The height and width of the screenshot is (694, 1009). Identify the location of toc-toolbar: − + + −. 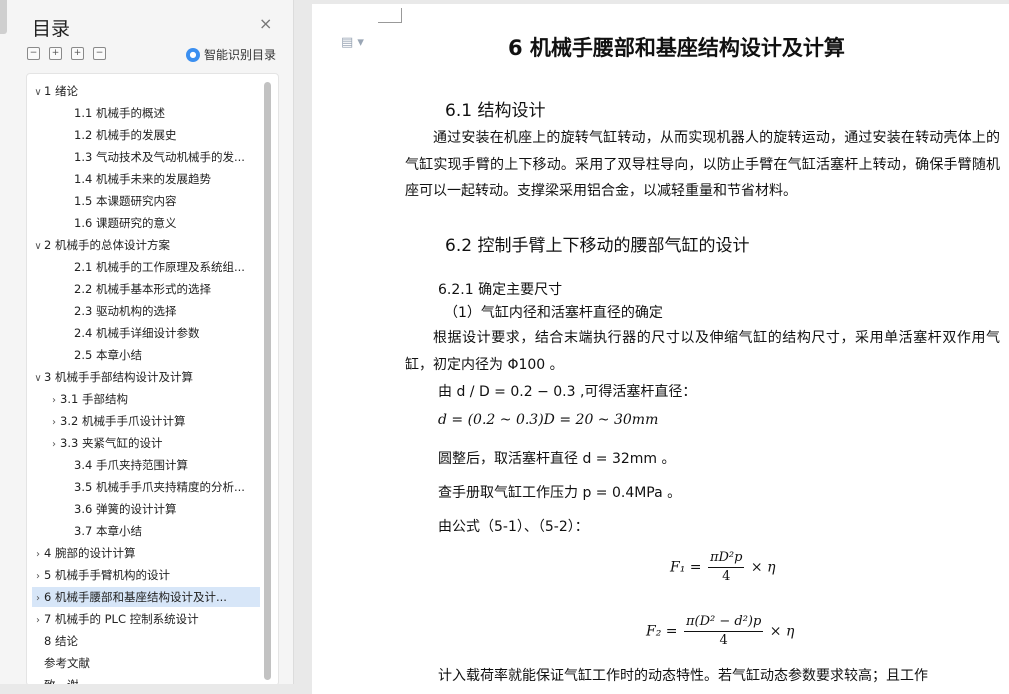
(66, 53).